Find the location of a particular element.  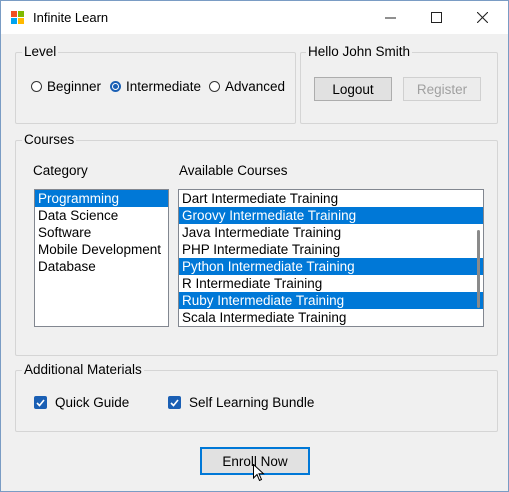

category-list-item: Data Science is located at coordinates (101, 215).